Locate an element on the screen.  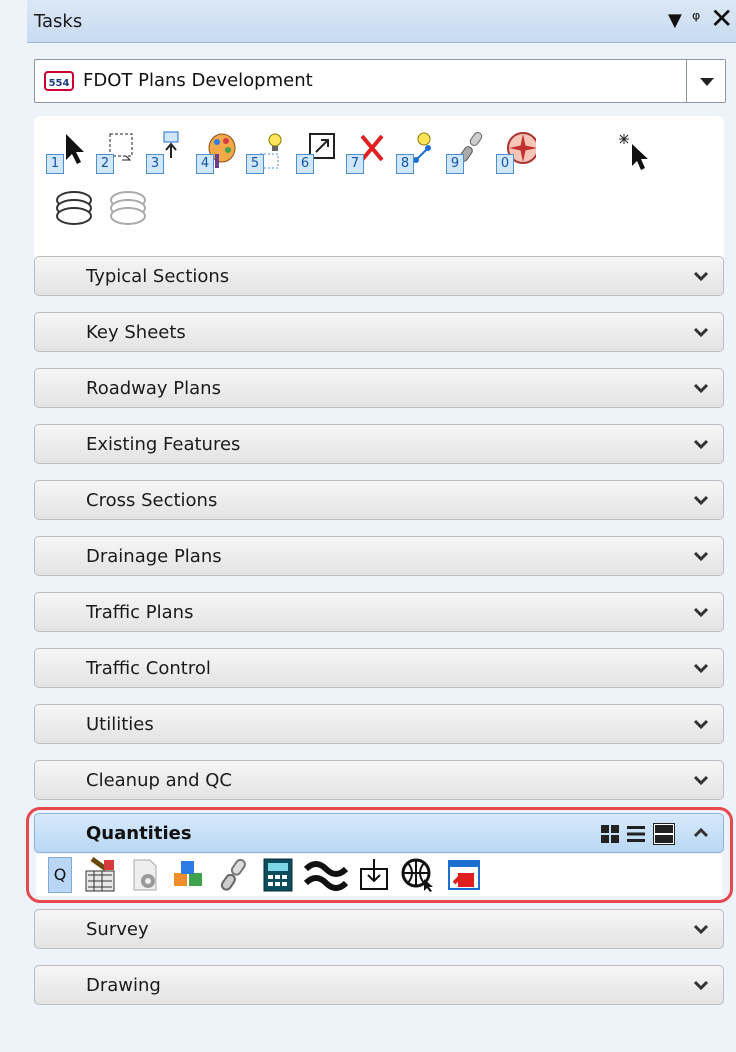
tool-number: 3 is located at coordinates (155, 164).